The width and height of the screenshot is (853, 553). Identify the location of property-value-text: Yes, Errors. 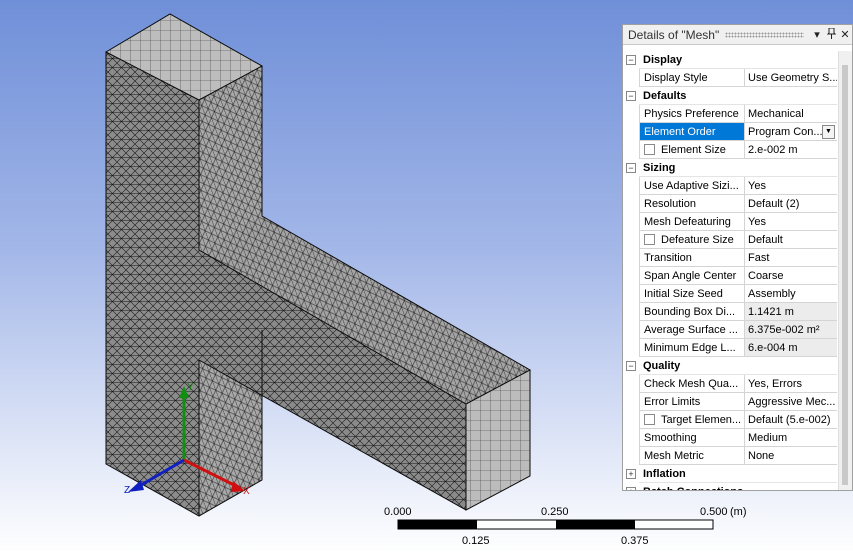
(775, 383).